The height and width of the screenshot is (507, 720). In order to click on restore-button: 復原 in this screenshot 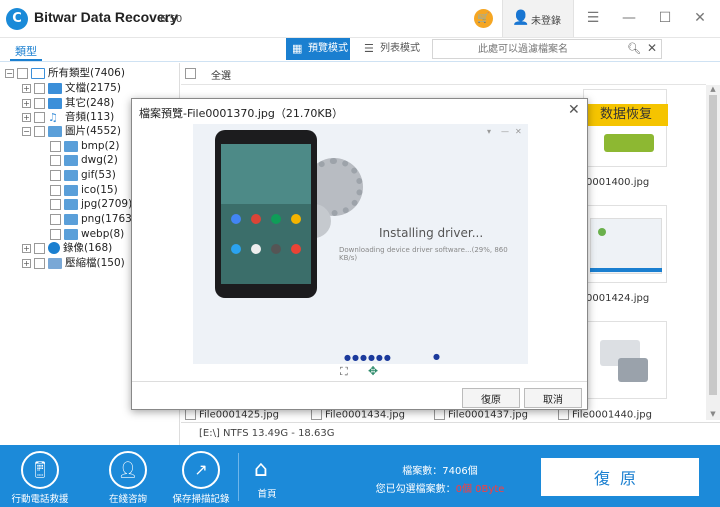, I will do `click(620, 477)`.